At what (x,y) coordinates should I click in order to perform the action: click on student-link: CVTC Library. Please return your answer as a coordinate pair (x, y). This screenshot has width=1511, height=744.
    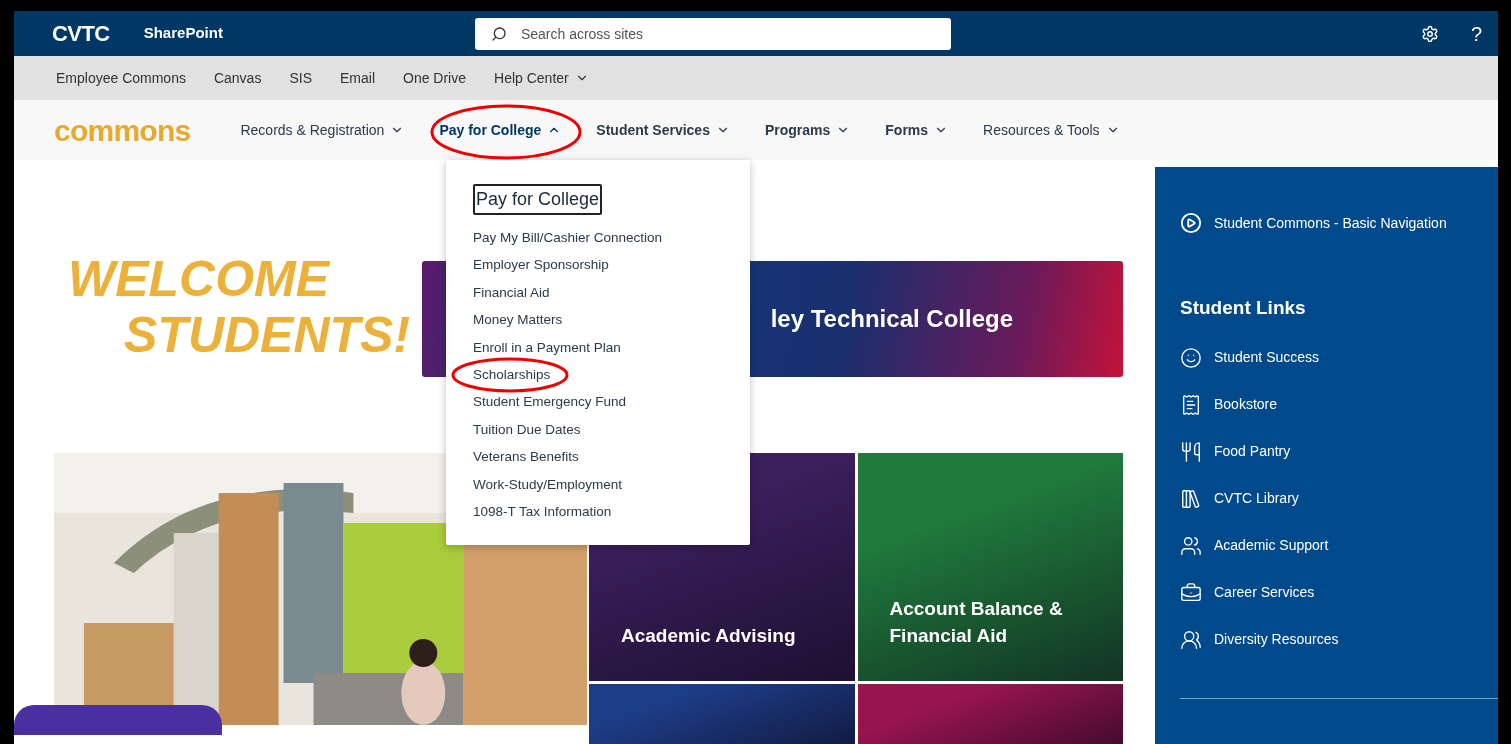
    Looking at the image, I should click on (1339, 498).